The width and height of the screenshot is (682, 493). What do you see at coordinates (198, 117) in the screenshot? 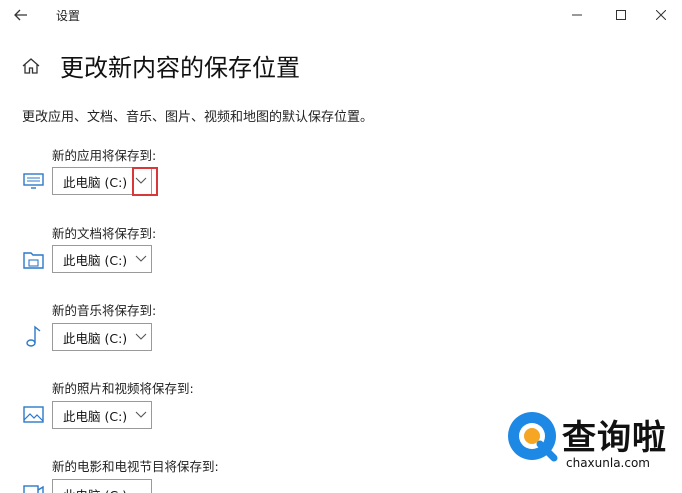
I see `page-description: 更改应用、文档、音乐、图片、视频和地图的默认保存位置。` at bounding box center [198, 117].